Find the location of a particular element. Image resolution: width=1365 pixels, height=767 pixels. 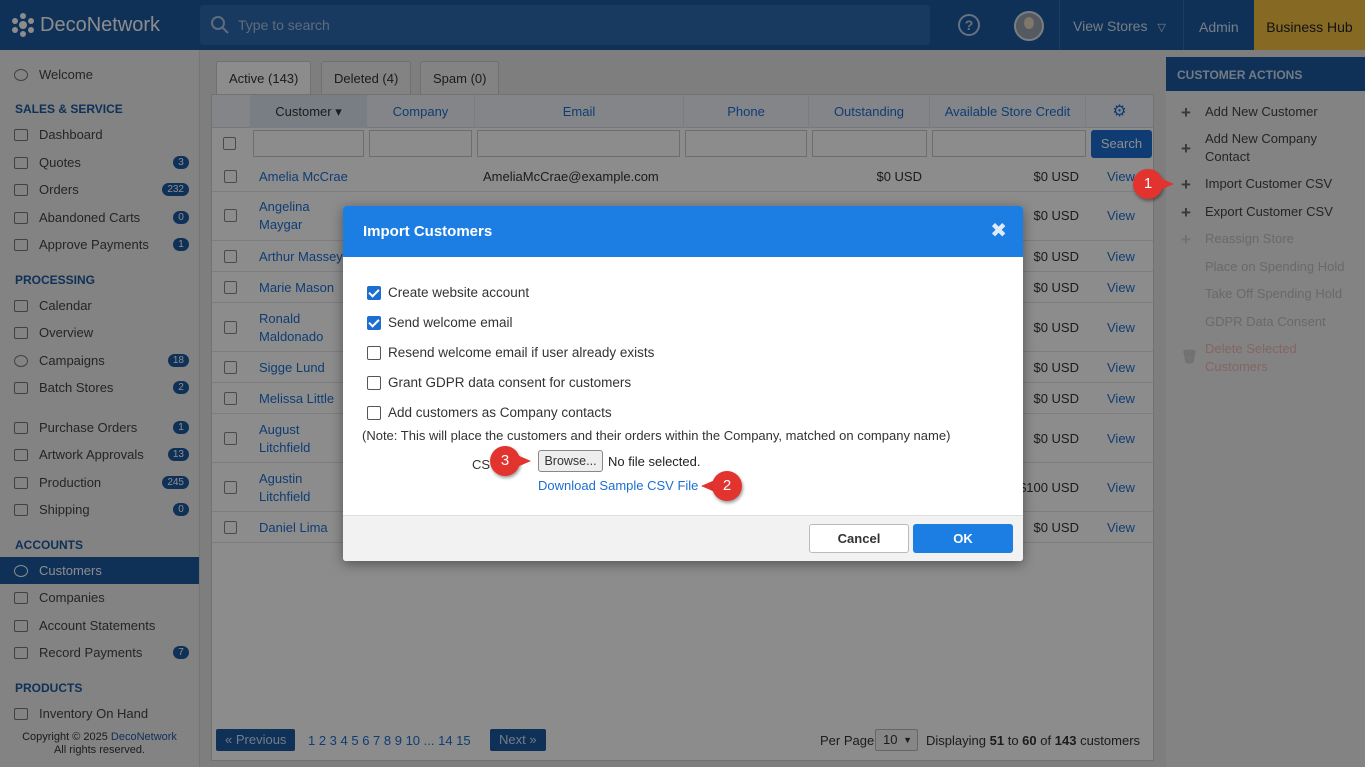

callout-number: 3 is located at coordinates (505, 461).